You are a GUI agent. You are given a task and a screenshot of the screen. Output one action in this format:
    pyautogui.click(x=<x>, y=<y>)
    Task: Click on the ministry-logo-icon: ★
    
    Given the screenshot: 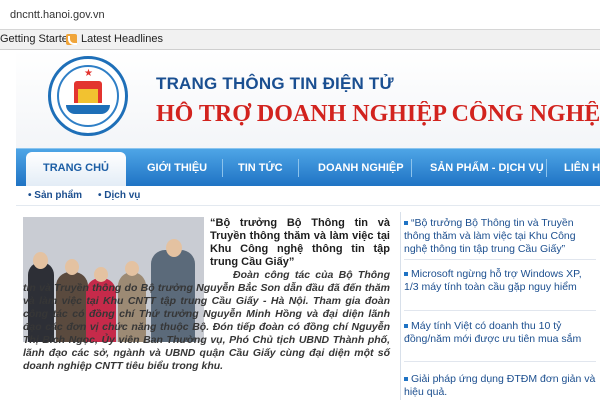 What is the action you would take?
    pyautogui.click(x=88, y=96)
    